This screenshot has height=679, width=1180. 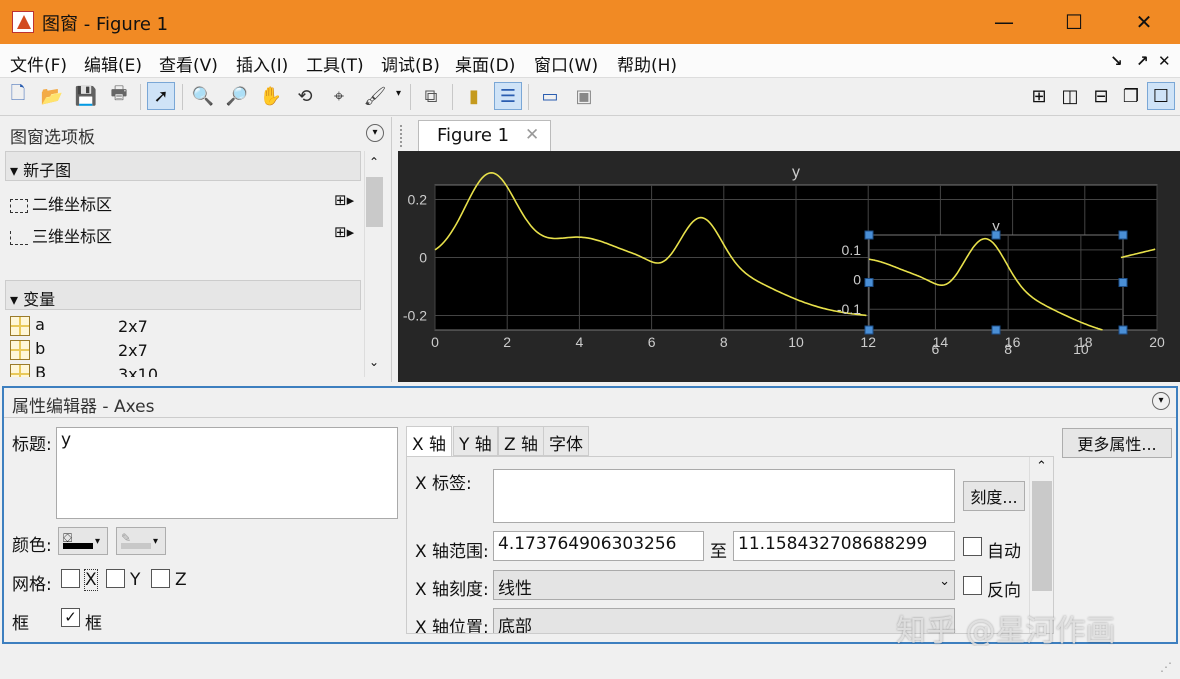 I want to click on menu-insert: 插入(I), so click(x=262, y=63).